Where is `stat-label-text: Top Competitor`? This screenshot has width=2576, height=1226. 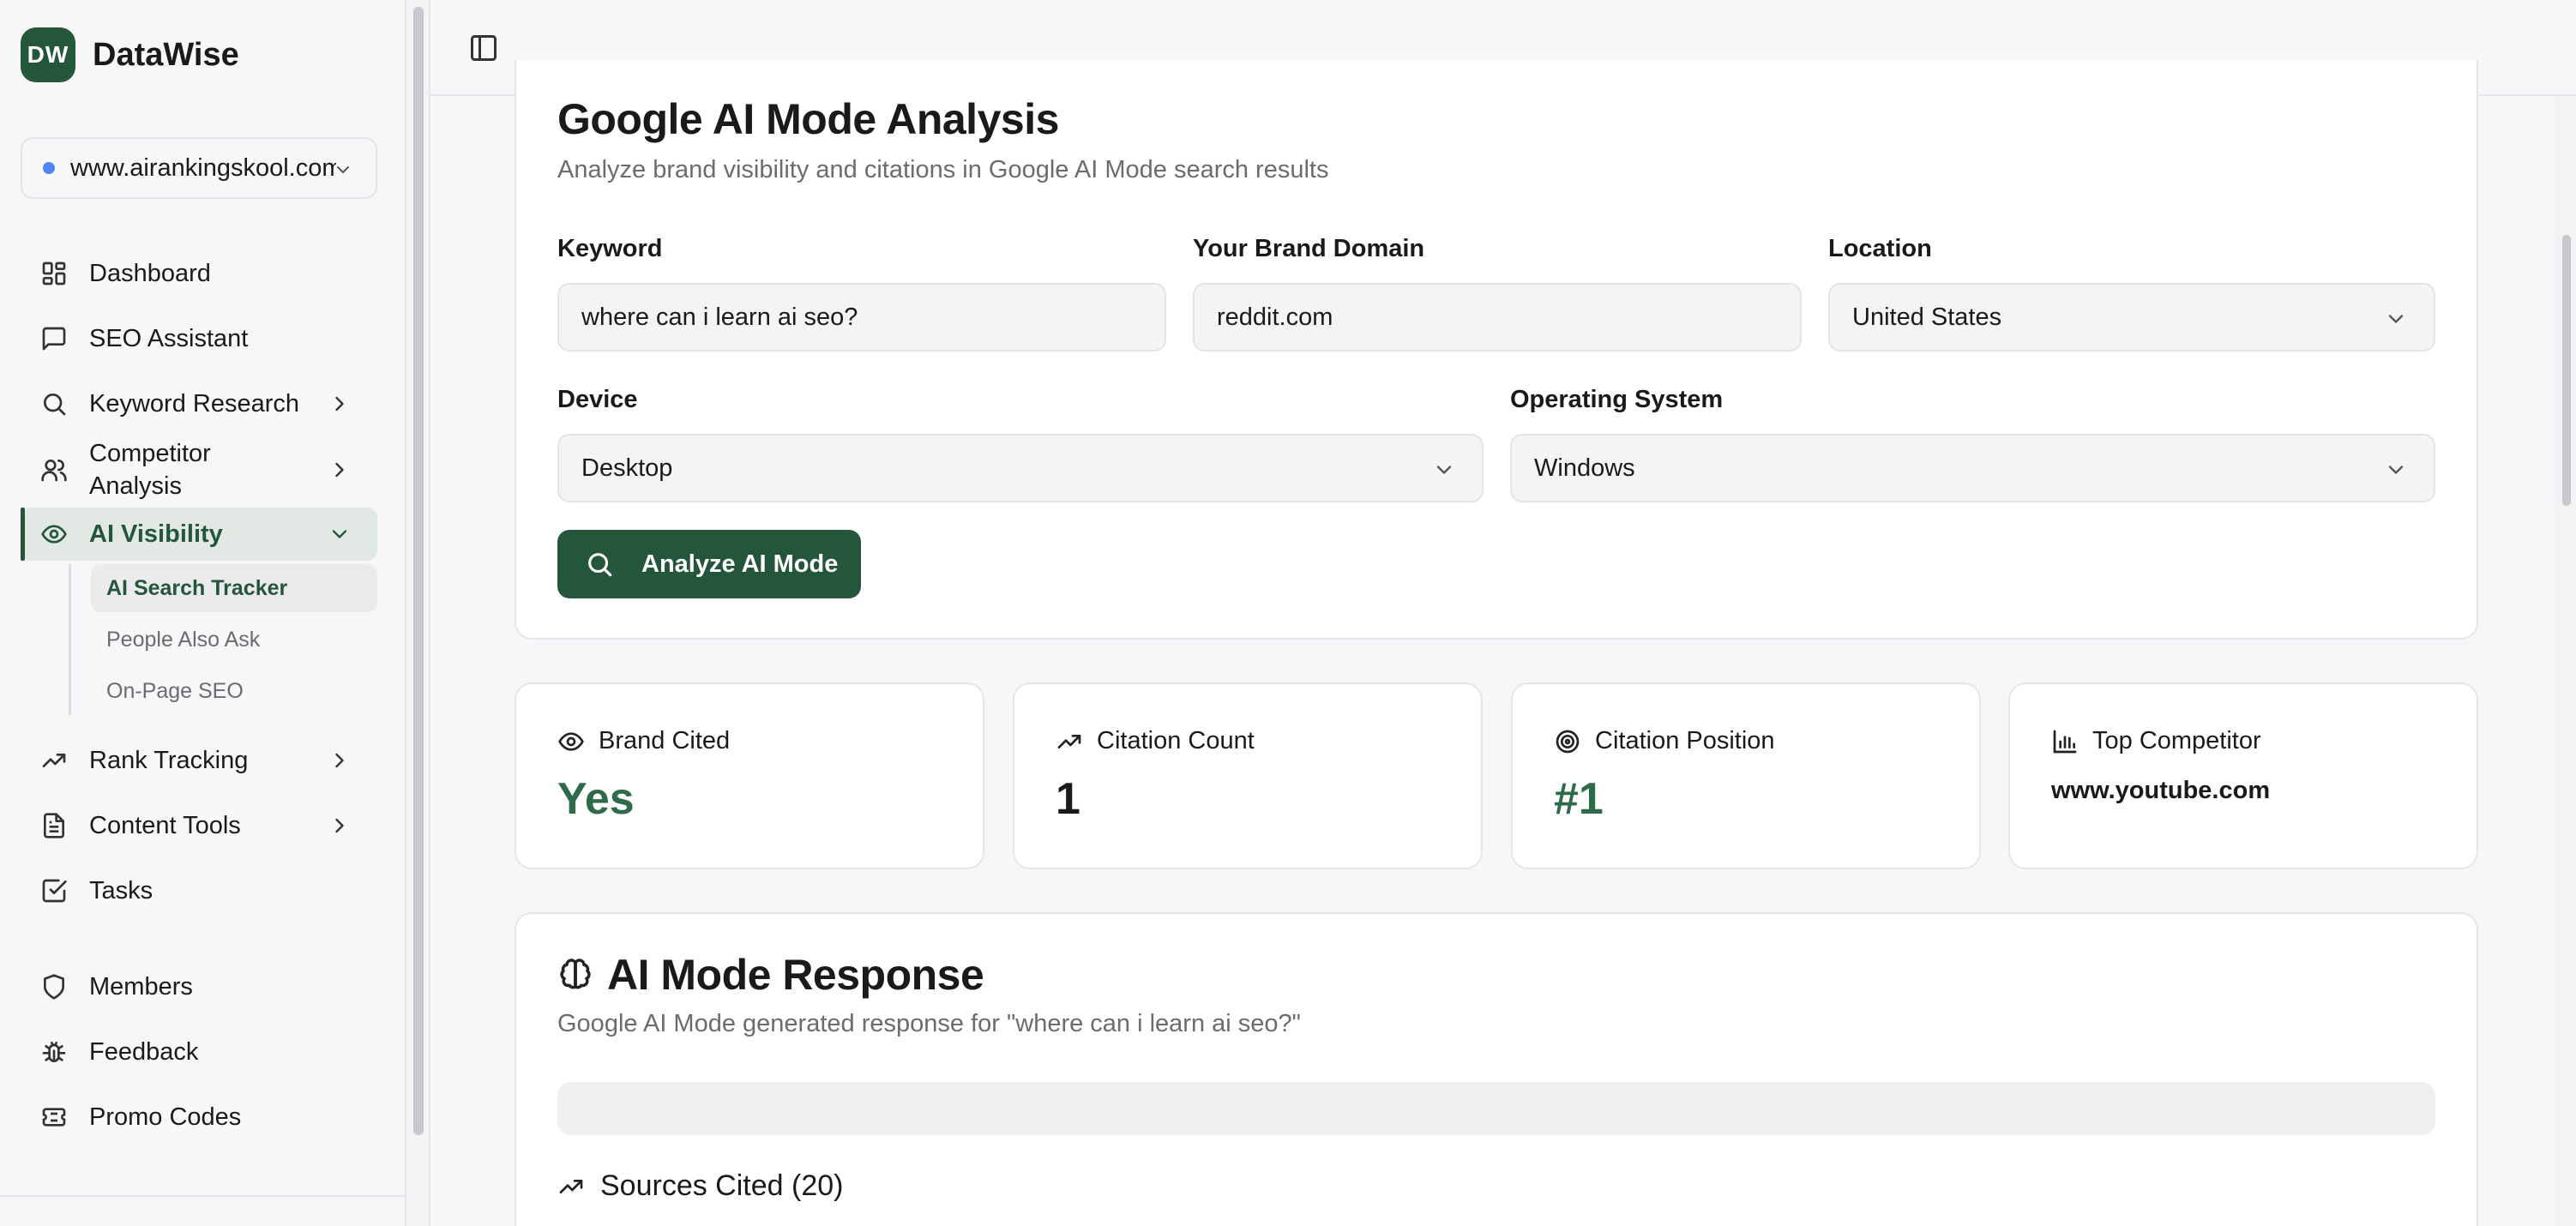 stat-label-text: Top Competitor is located at coordinates (2176, 740).